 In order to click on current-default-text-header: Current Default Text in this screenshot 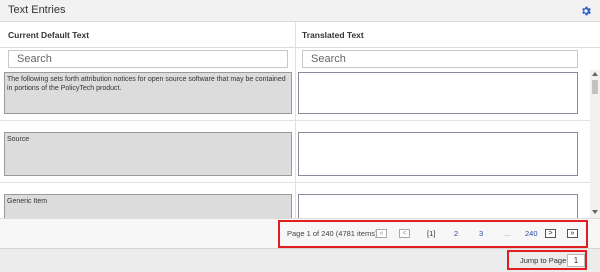, I will do `click(49, 35)`.